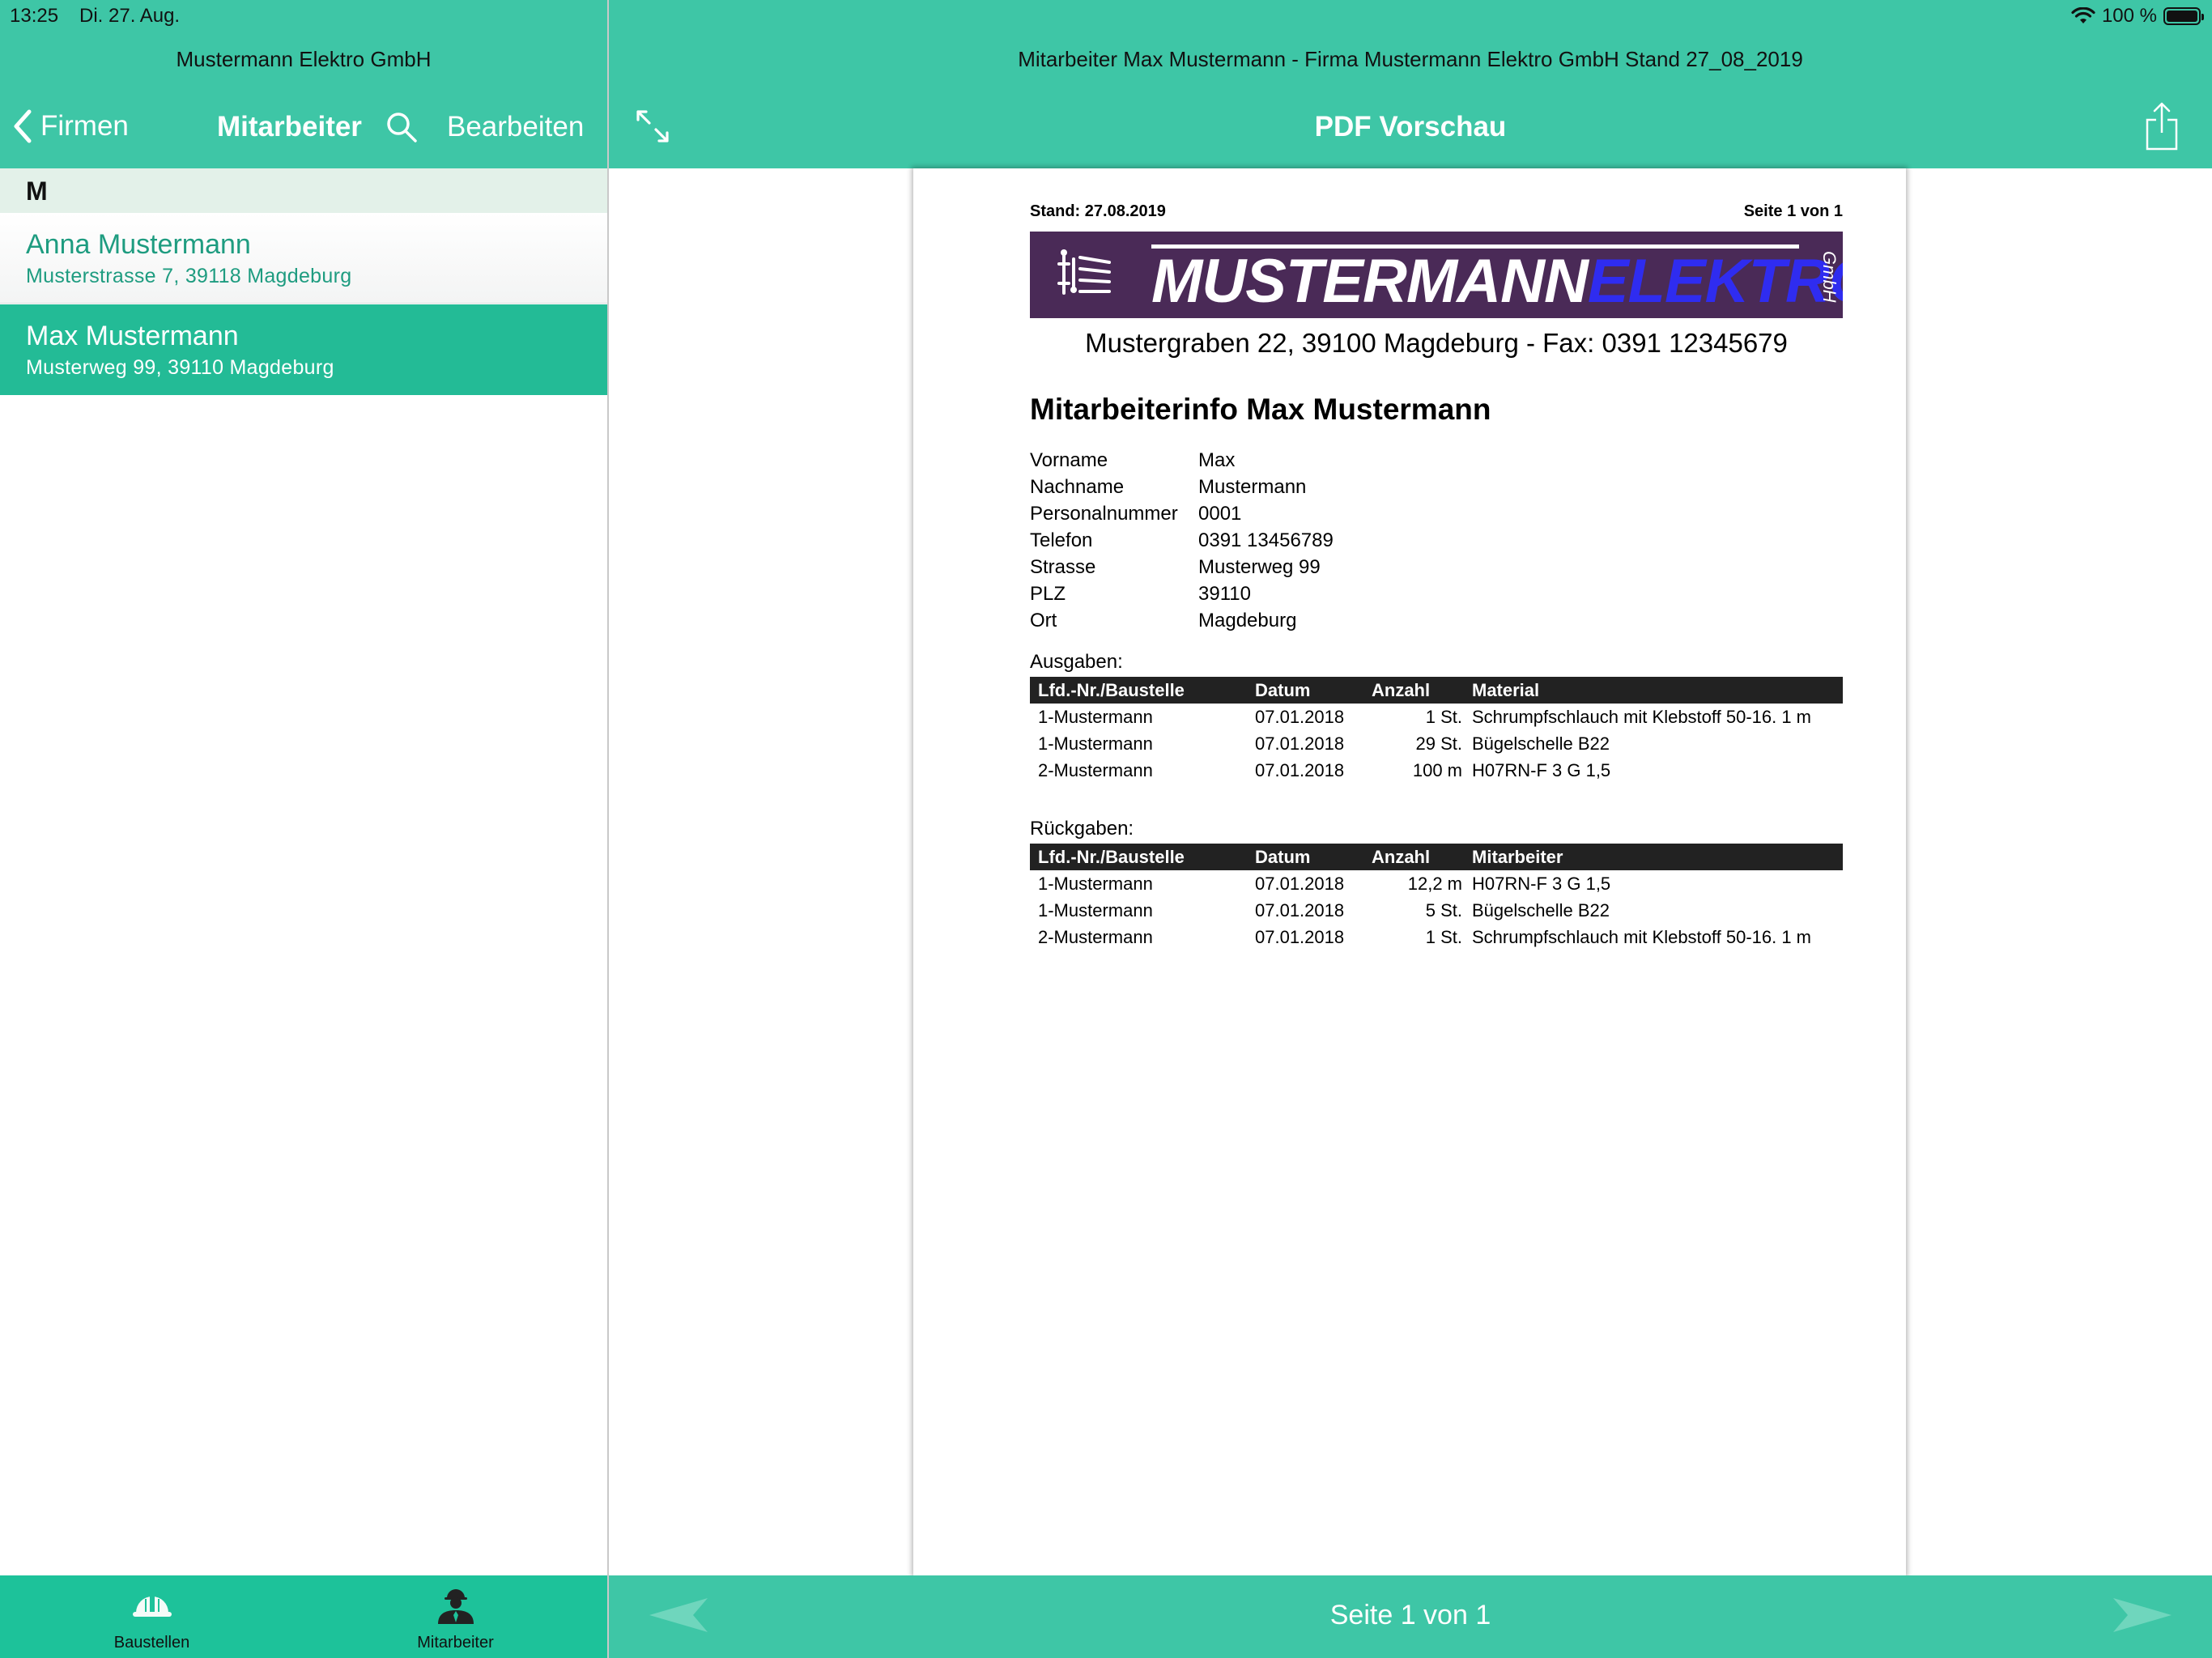 This screenshot has width=2212, height=1658. Describe the element at coordinates (1437, 690) in the screenshot. I see `table-header: Lfd.-Nr./Baustelle Datum Anzahl Material` at that location.